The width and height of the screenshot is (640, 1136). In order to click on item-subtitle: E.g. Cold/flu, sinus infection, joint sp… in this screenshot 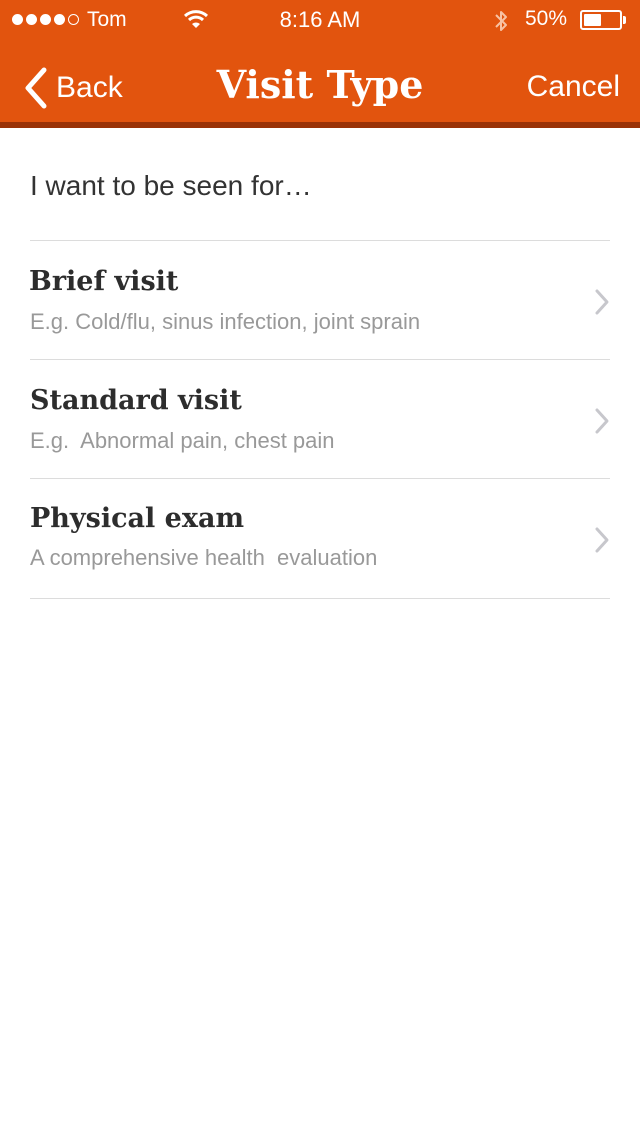, I will do `click(225, 321)`.